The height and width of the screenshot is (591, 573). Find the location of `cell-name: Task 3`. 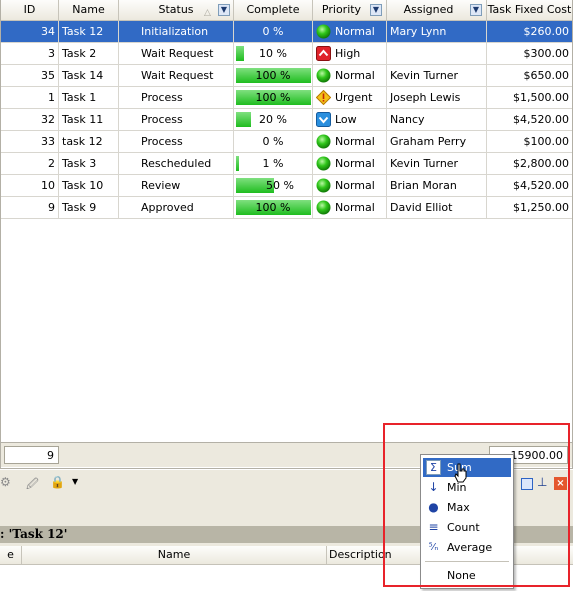

cell-name: Task 3 is located at coordinates (89, 163).